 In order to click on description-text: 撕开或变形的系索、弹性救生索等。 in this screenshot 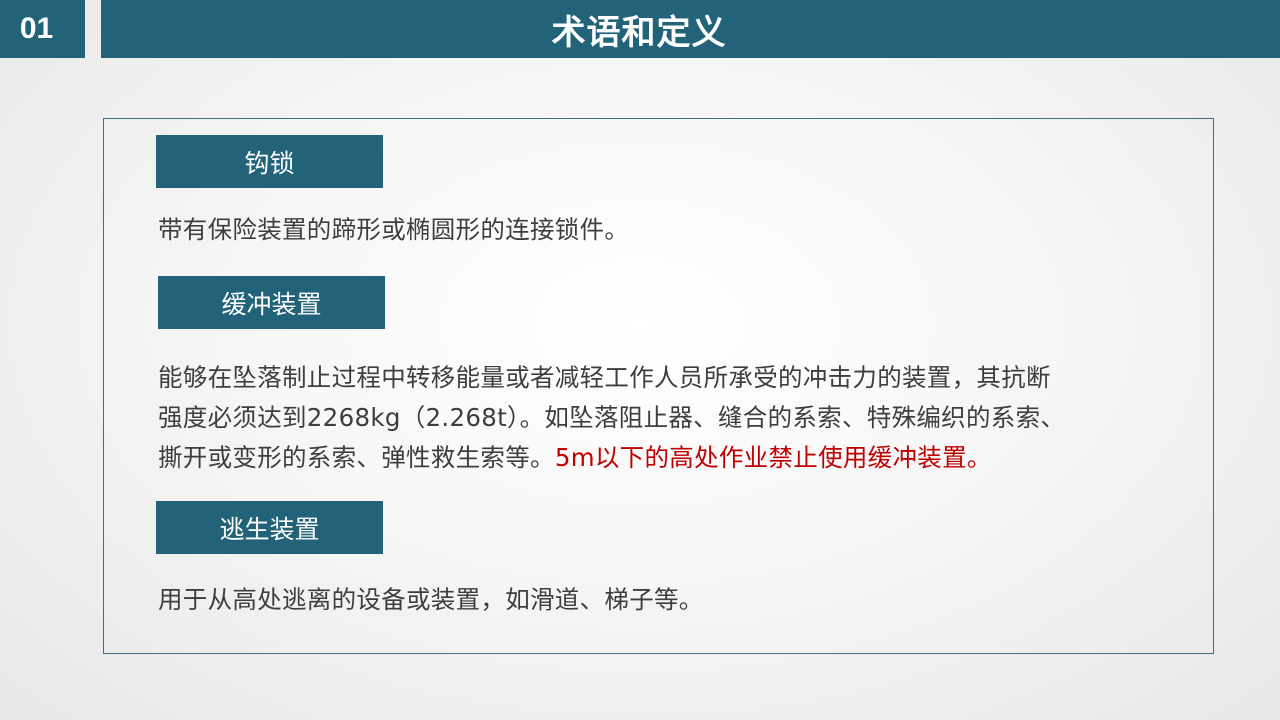, I will do `click(356, 457)`.